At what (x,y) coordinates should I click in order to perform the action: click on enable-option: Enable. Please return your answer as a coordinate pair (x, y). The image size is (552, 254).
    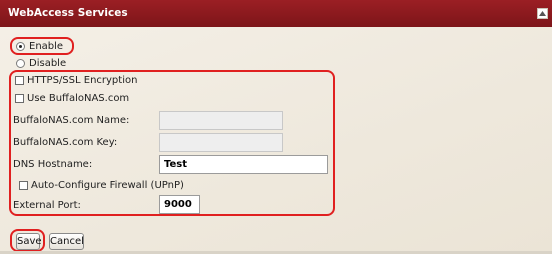
    Looking at the image, I should click on (39, 46).